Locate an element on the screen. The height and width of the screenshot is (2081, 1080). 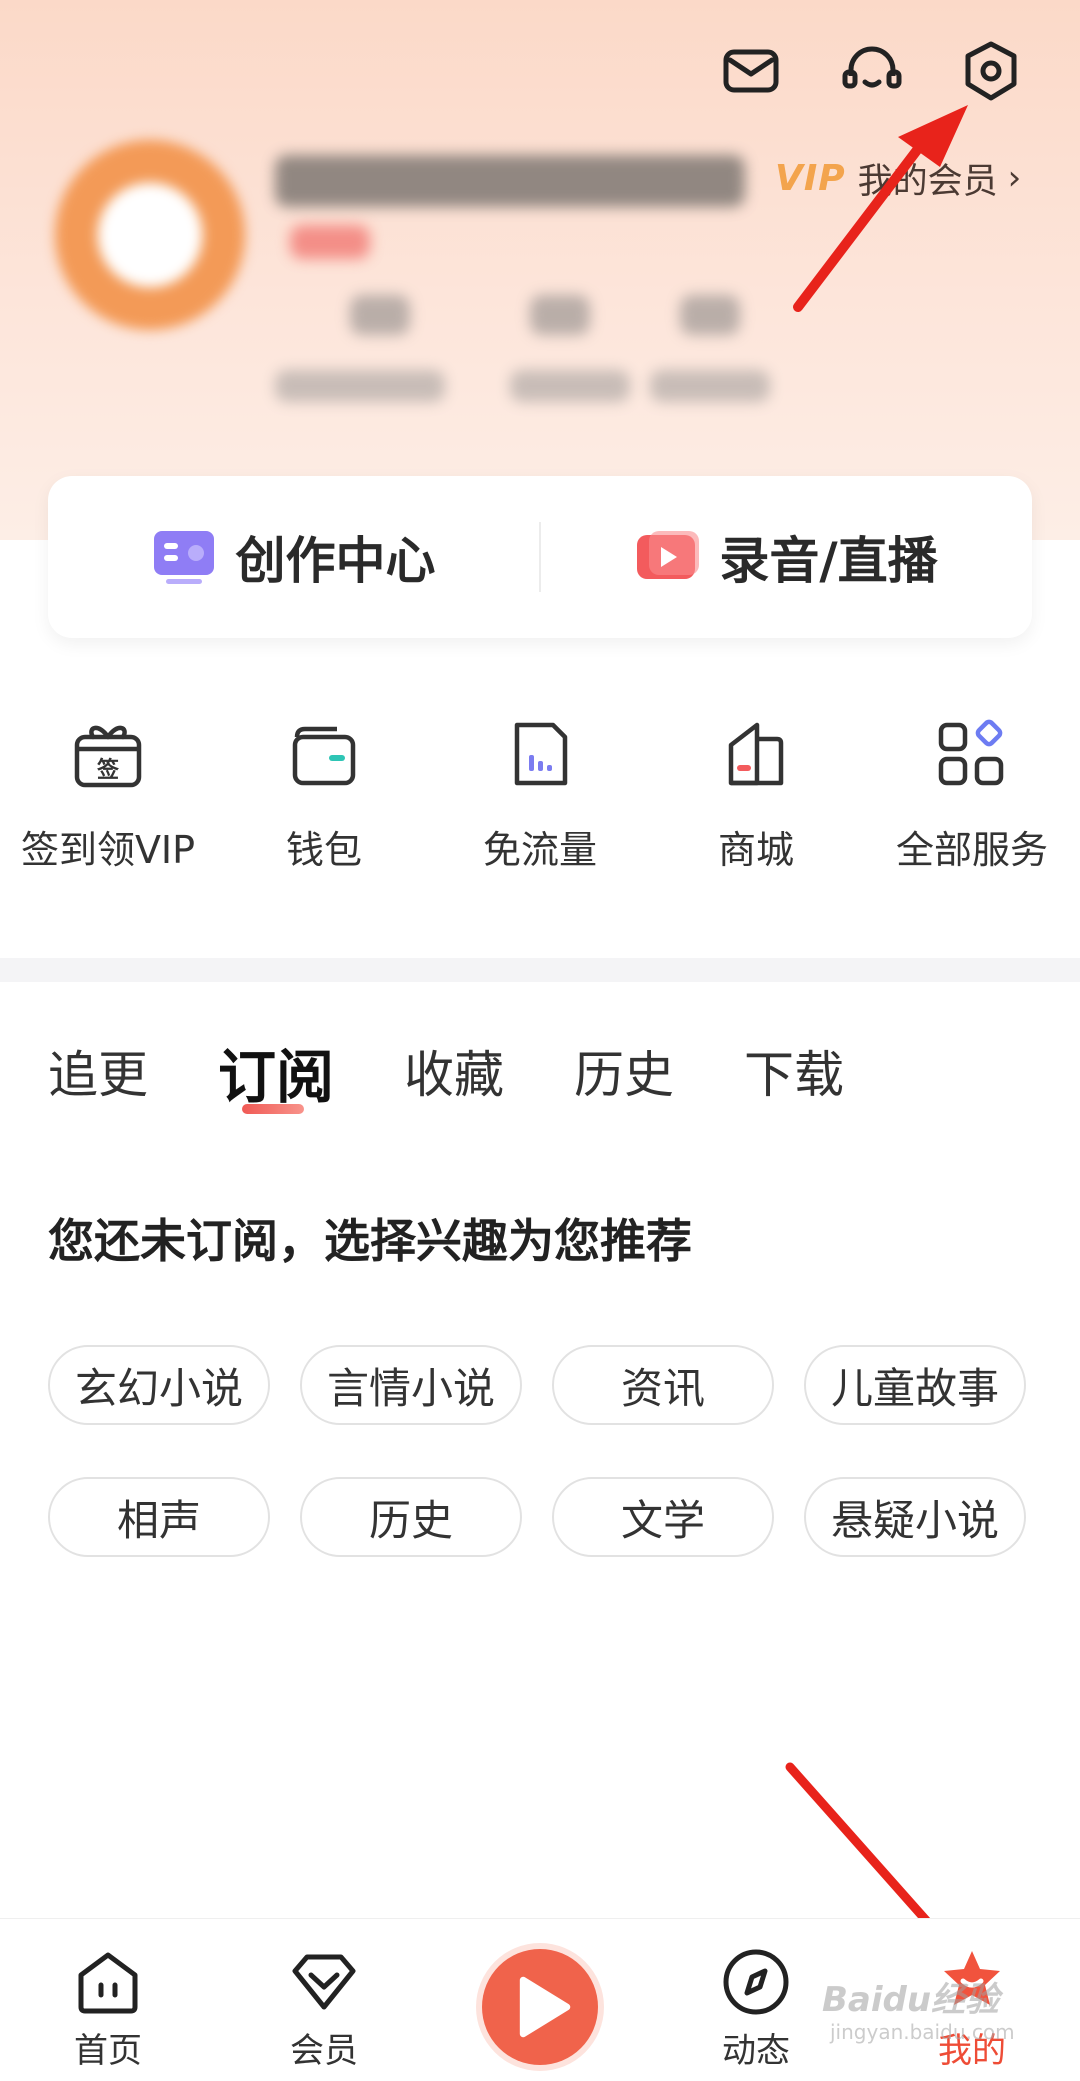
nav-home: 首页 is located at coordinates (108, 2000).